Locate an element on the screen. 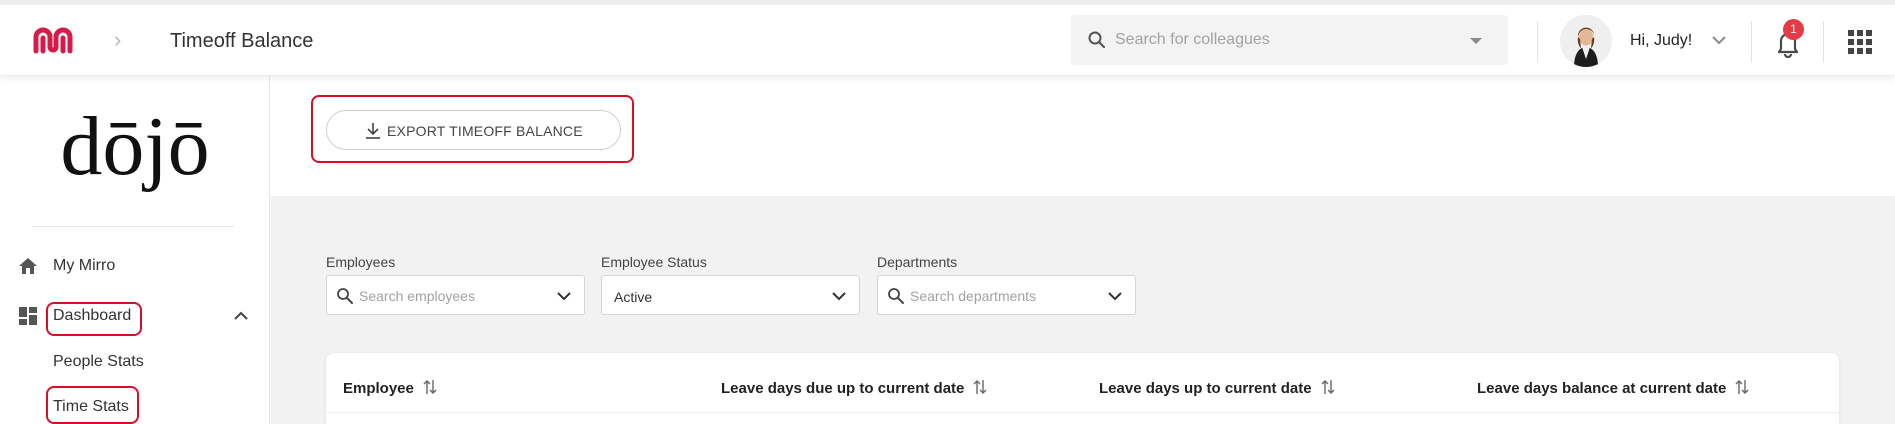 Image resolution: width=1895 pixels, height=424 pixels. colleague-search is located at coordinates (1289, 40).